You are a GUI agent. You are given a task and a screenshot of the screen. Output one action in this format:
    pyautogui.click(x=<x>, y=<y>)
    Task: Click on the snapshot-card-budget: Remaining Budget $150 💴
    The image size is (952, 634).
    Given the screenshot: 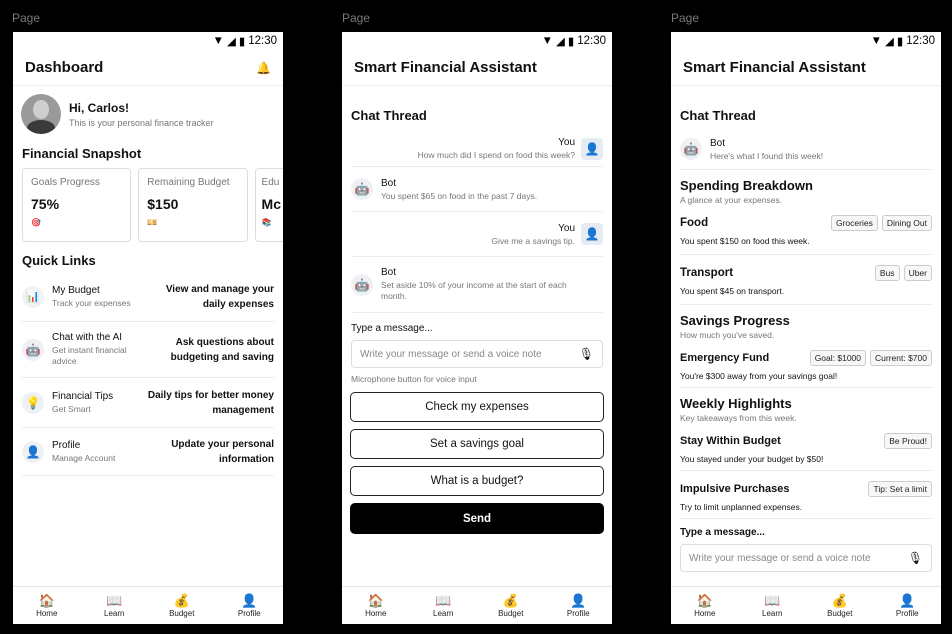 What is the action you would take?
    pyautogui.click(x=193, y=205)
    